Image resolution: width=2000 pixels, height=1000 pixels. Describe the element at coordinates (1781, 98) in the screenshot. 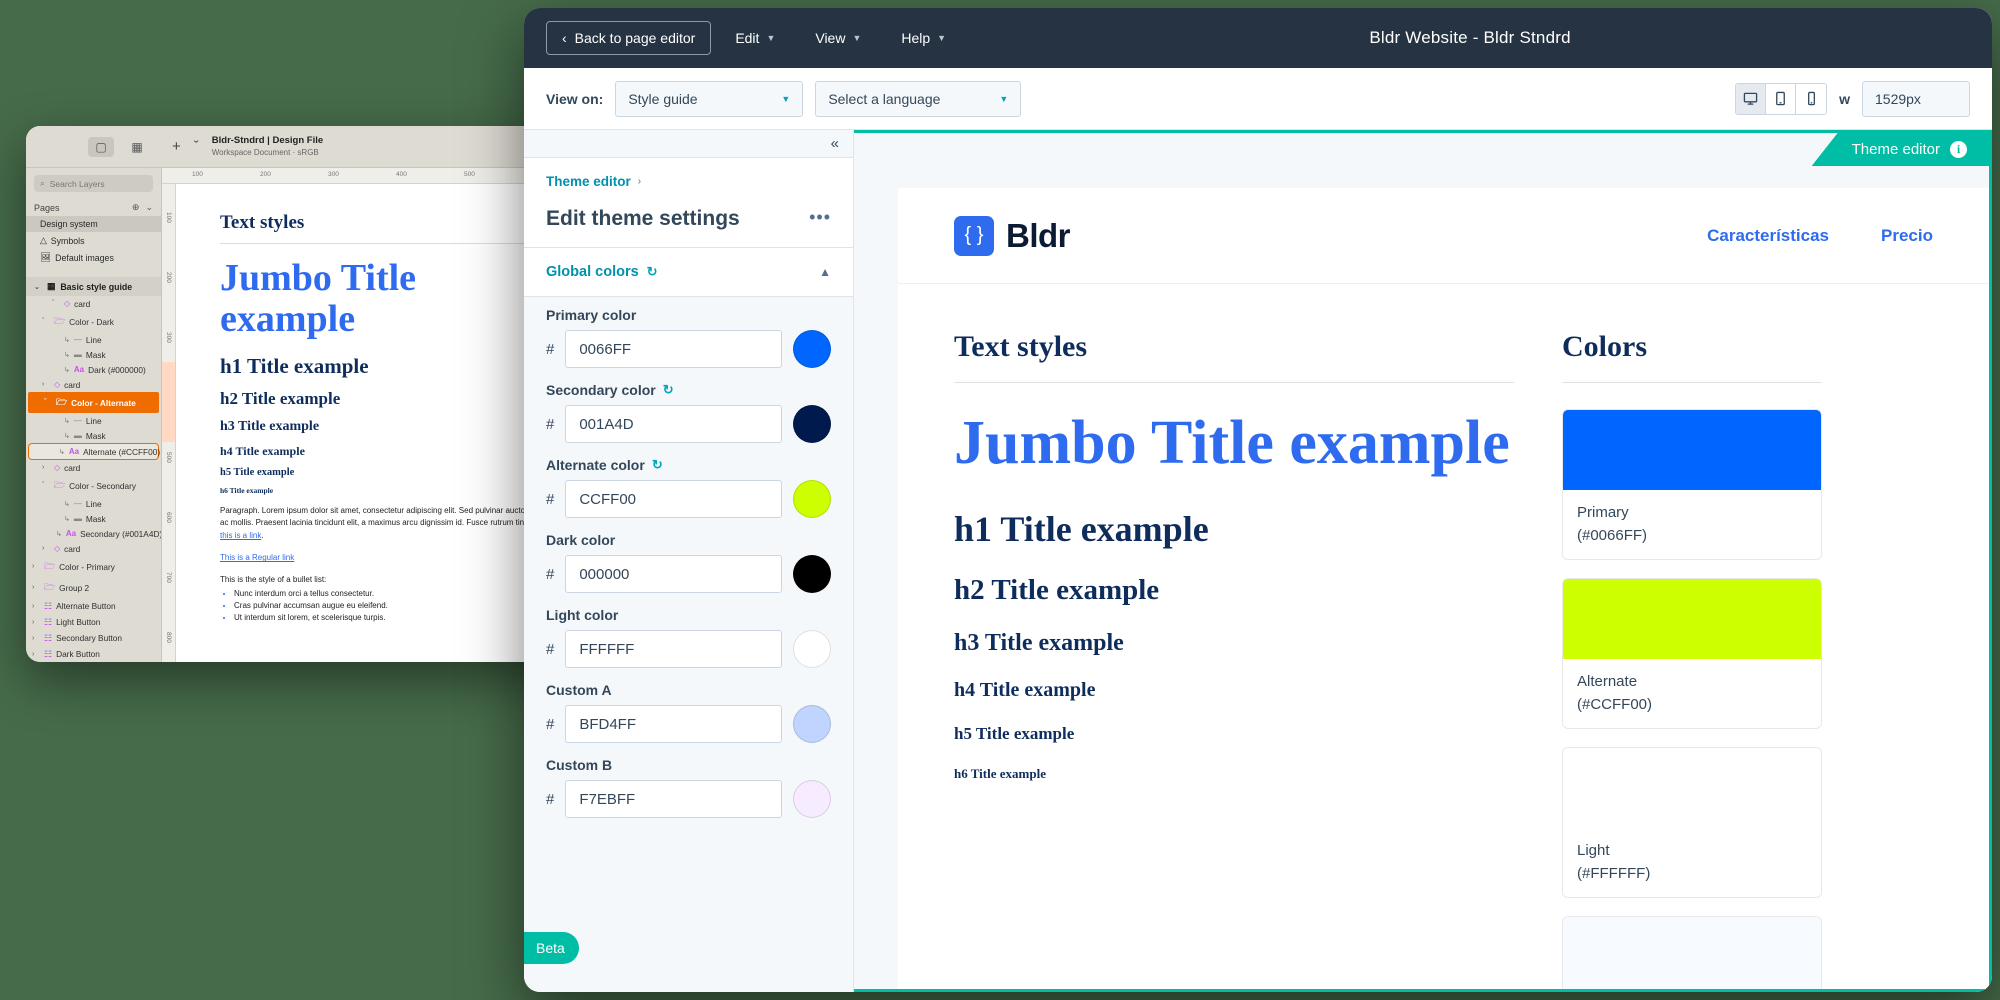

I see `tablet-icon` at that location.